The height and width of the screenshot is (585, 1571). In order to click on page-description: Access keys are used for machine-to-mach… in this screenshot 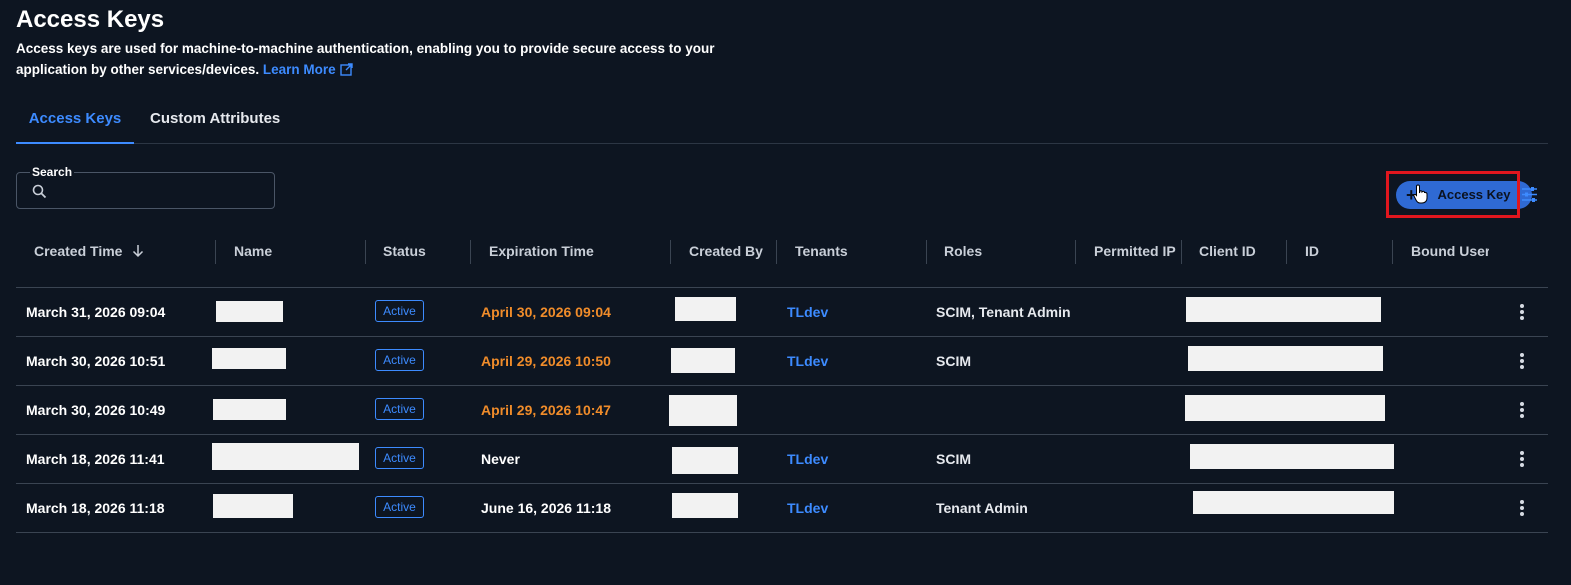, I will do `click(396, 59)`.